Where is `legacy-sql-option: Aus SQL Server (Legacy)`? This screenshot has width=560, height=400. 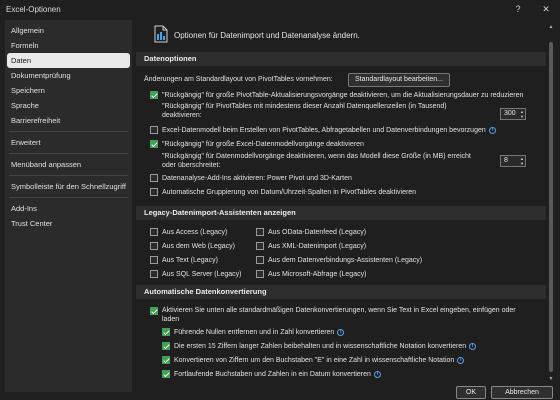
legacy-sql-option: Aus SQL Server (Legacy) is located at coordinates (196, 274).